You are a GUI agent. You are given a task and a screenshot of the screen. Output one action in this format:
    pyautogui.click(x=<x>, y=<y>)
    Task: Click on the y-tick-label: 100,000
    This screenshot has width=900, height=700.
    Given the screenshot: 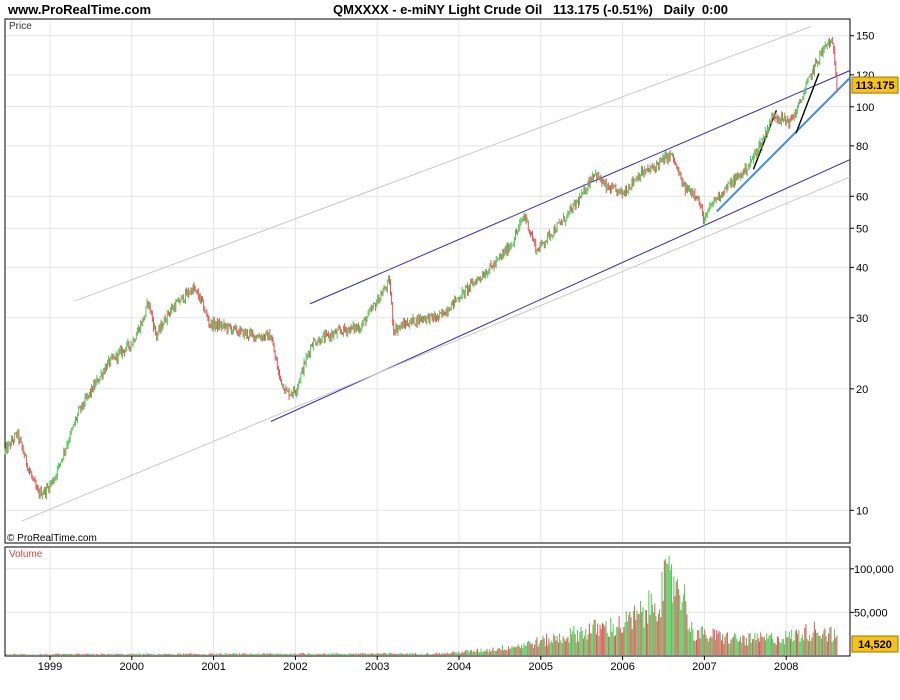 What is the action you would take?
    pyautogui.click(x=874, y=570)
    